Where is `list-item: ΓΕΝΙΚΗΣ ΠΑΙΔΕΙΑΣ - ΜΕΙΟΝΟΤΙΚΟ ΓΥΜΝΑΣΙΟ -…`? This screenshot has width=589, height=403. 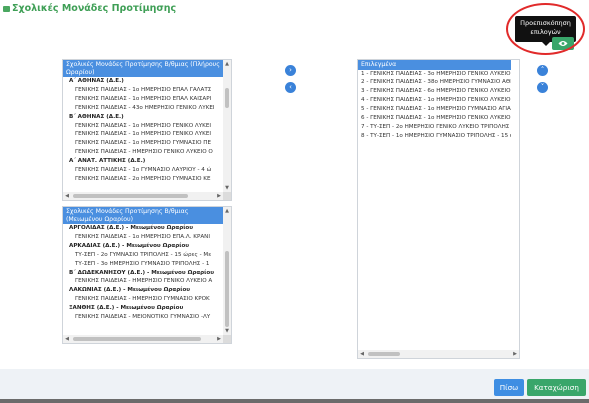
list-item: ΓΕΝΙΚΗΣ ΠΑΙΔΕΙΑΣ - ΜΕΙΟΝΟΤΙΚΟ ΓΥΜΝΑΣΙΟ -… is located at coordinates (143, 317).